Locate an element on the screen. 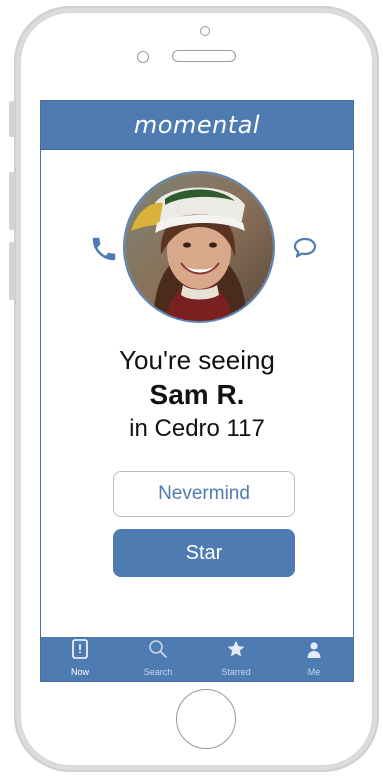 The height and width of the screenshot is (777, 383). person-icon is located at coordinates (314, 652).